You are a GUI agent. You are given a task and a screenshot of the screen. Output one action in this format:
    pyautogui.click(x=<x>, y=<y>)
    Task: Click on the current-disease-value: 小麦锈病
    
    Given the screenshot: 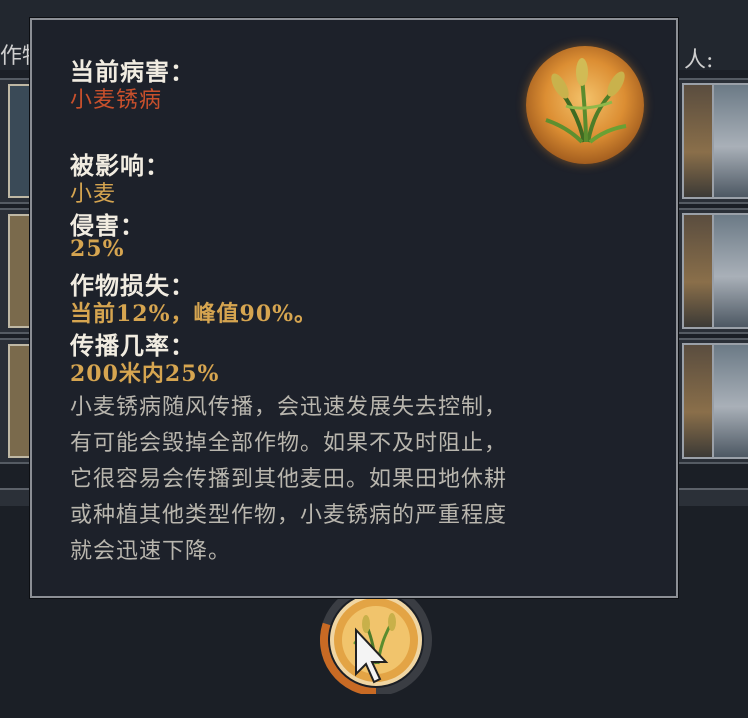 What is the action you would take?
    pyautogui.click(x=116, y=100)
    